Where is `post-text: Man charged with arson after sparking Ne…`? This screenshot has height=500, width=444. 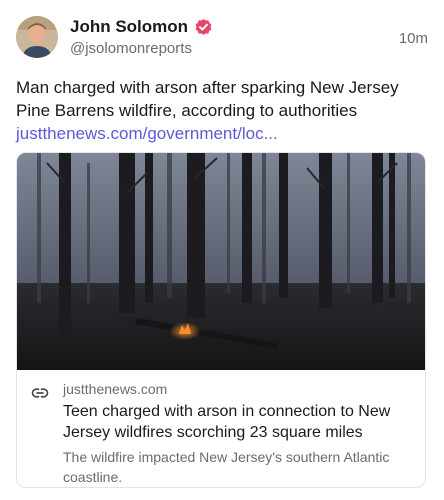
post-text: Man charged with arson after sparking Ne… is located at coordinates (221, 110).